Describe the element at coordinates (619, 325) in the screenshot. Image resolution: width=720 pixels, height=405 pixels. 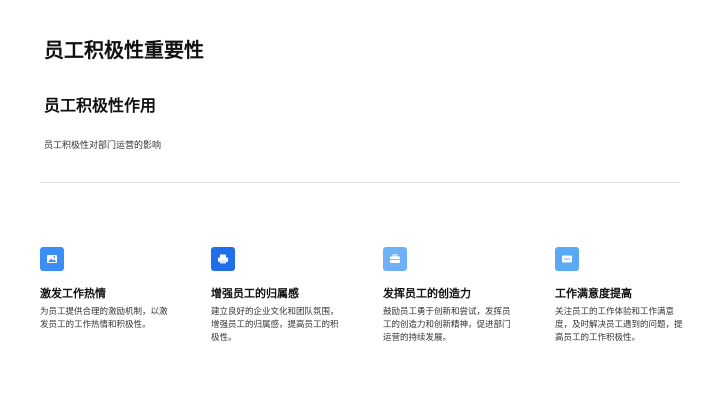
I see `card-text: 关注员工的工作体验和工作满意度，及时解决员工遇到的问题，提高员工的工作积极性。` at that location.